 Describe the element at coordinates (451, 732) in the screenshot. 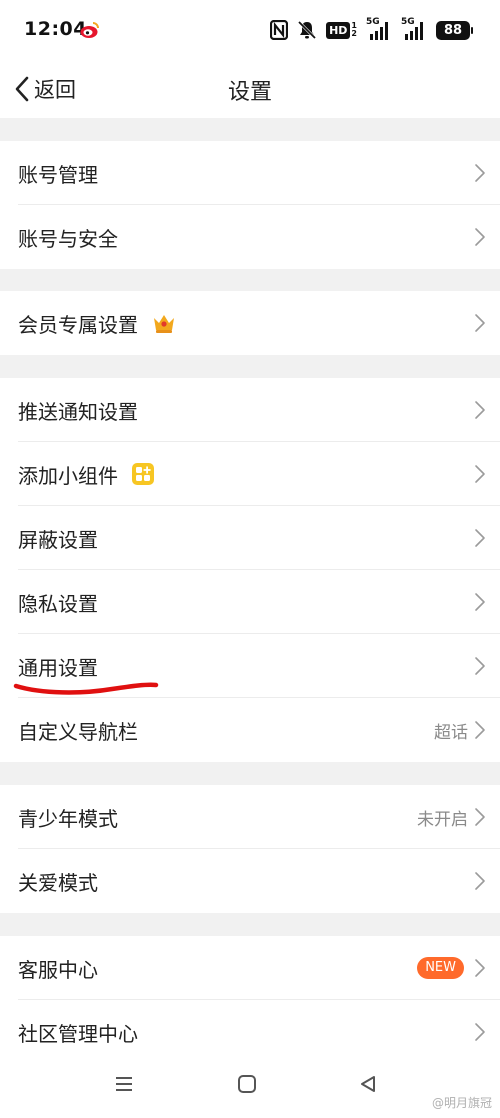

I see `settings-item-value: 超话` at that location.